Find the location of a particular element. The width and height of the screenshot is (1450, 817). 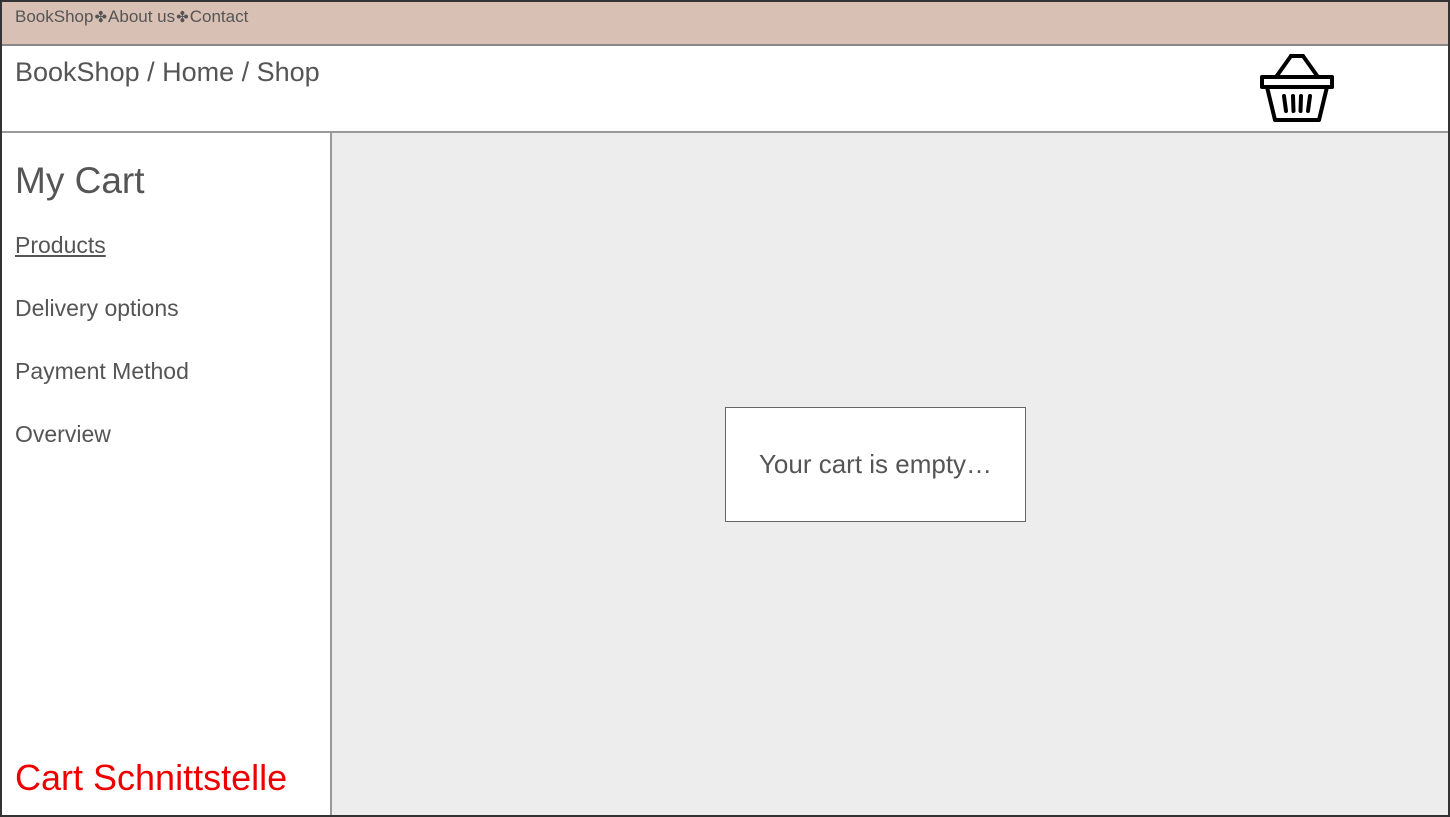

cart-interface-label: Cart Schnittstelle is located at coordinates (151, 777).